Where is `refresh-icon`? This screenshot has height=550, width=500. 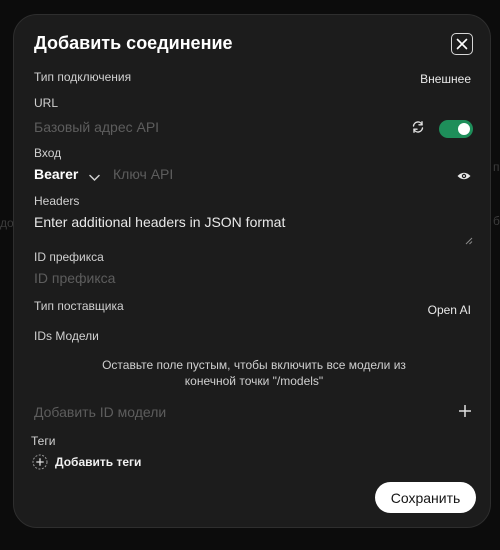 refresh-icon is located at coordinates (418, 127).